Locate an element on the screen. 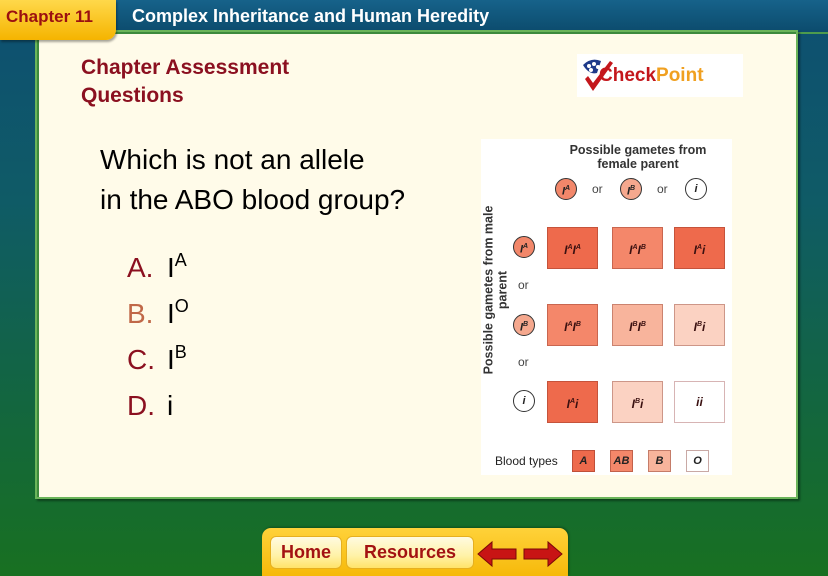  blood-type-b: B is located at coordinates (659, 461).